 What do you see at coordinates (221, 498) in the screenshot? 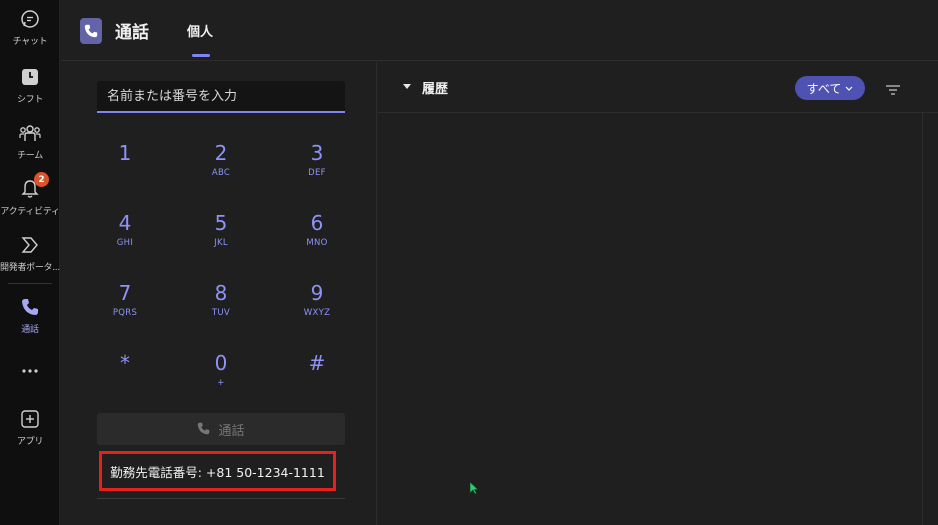
I see `divider` at bounding box center [221, 498].